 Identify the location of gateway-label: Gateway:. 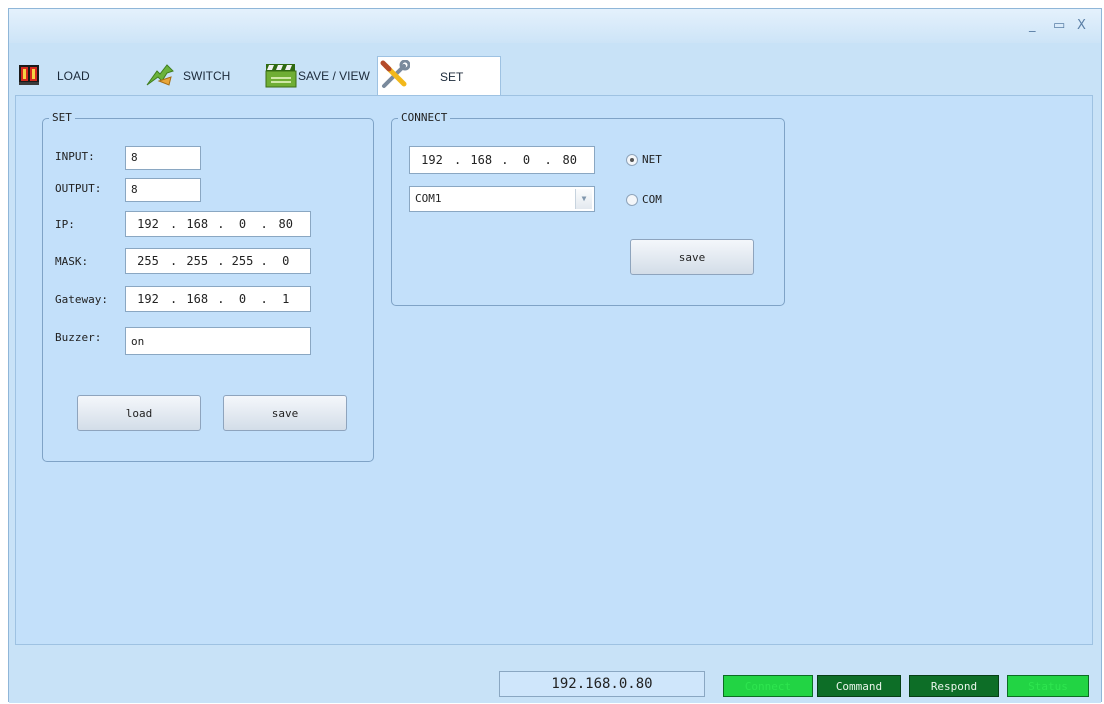
(81, 299).